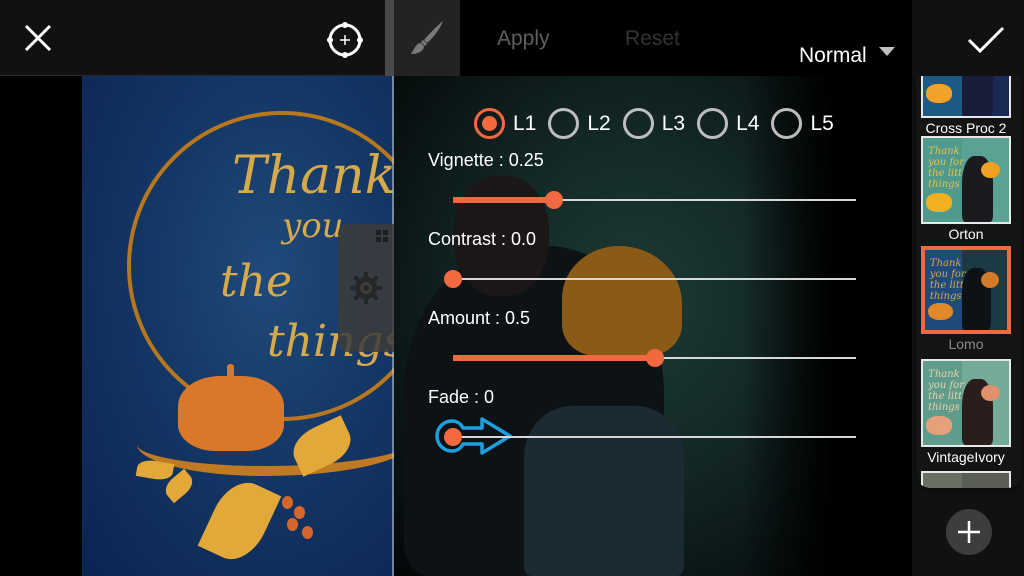  I want to click on card-text-thank: Thank, so click(314, 176).